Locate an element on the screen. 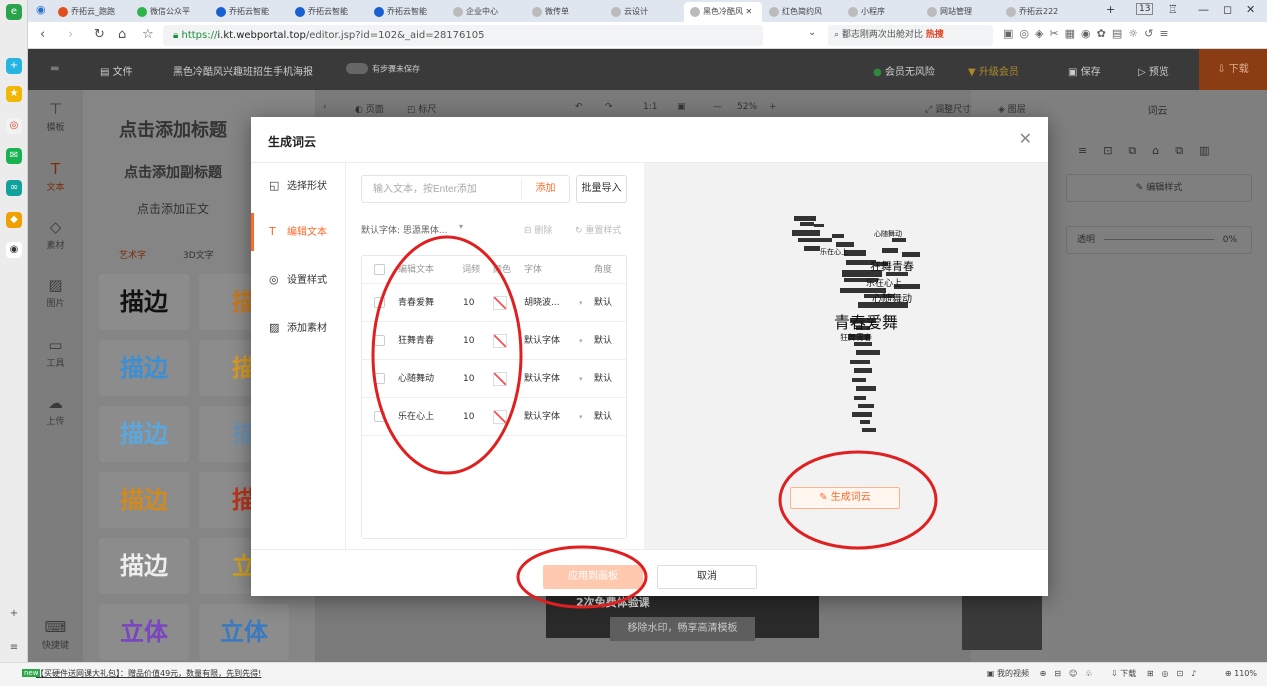 The width and height of the screenshot is (1267, 686). opacity-slider is located at coordinates (1158, 239).